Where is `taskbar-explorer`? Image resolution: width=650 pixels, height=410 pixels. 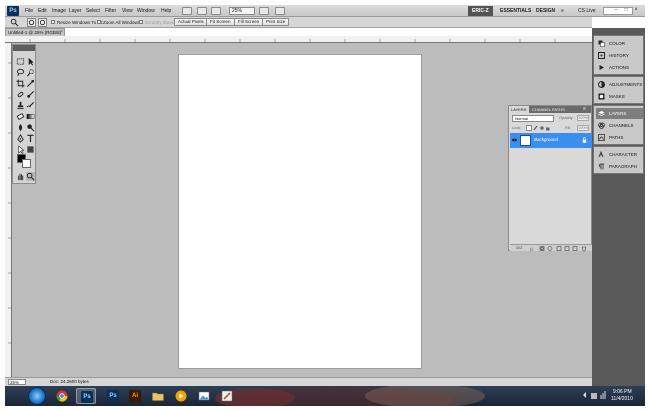
taskbar-explorer is located at coordinates (158, 396).